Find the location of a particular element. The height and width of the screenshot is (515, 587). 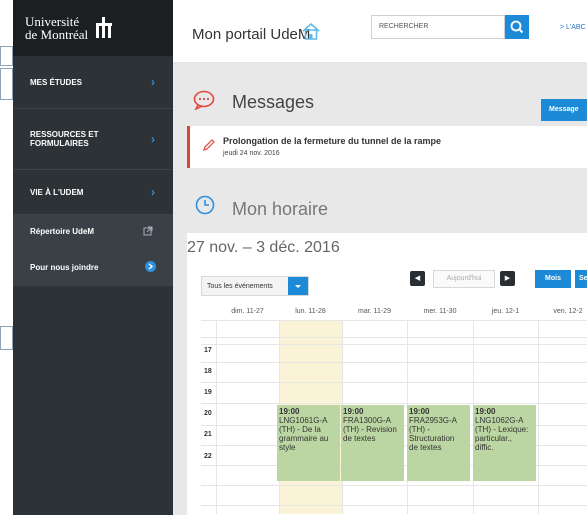

week-range: 27 nov. – 3 déc. 2016 is located at coordinates (263, 247).